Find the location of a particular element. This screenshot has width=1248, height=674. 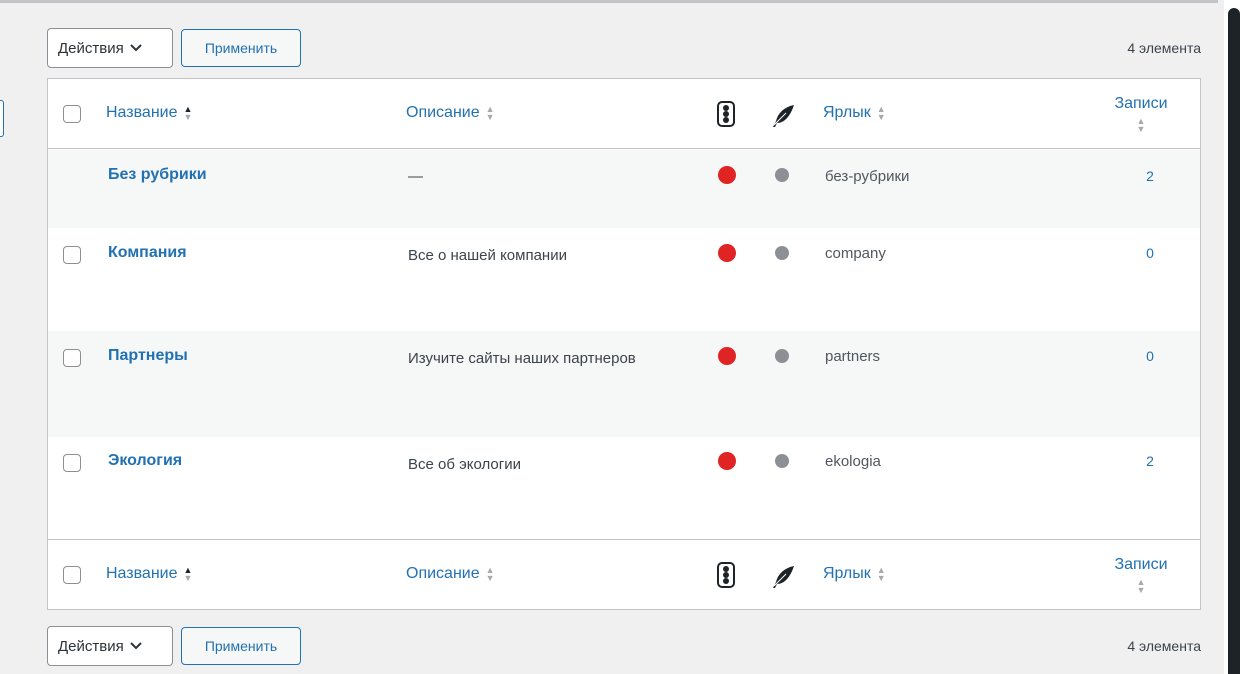

table-row: Компания Все о нашей компании company 0 is located at coordinates (624, 279).